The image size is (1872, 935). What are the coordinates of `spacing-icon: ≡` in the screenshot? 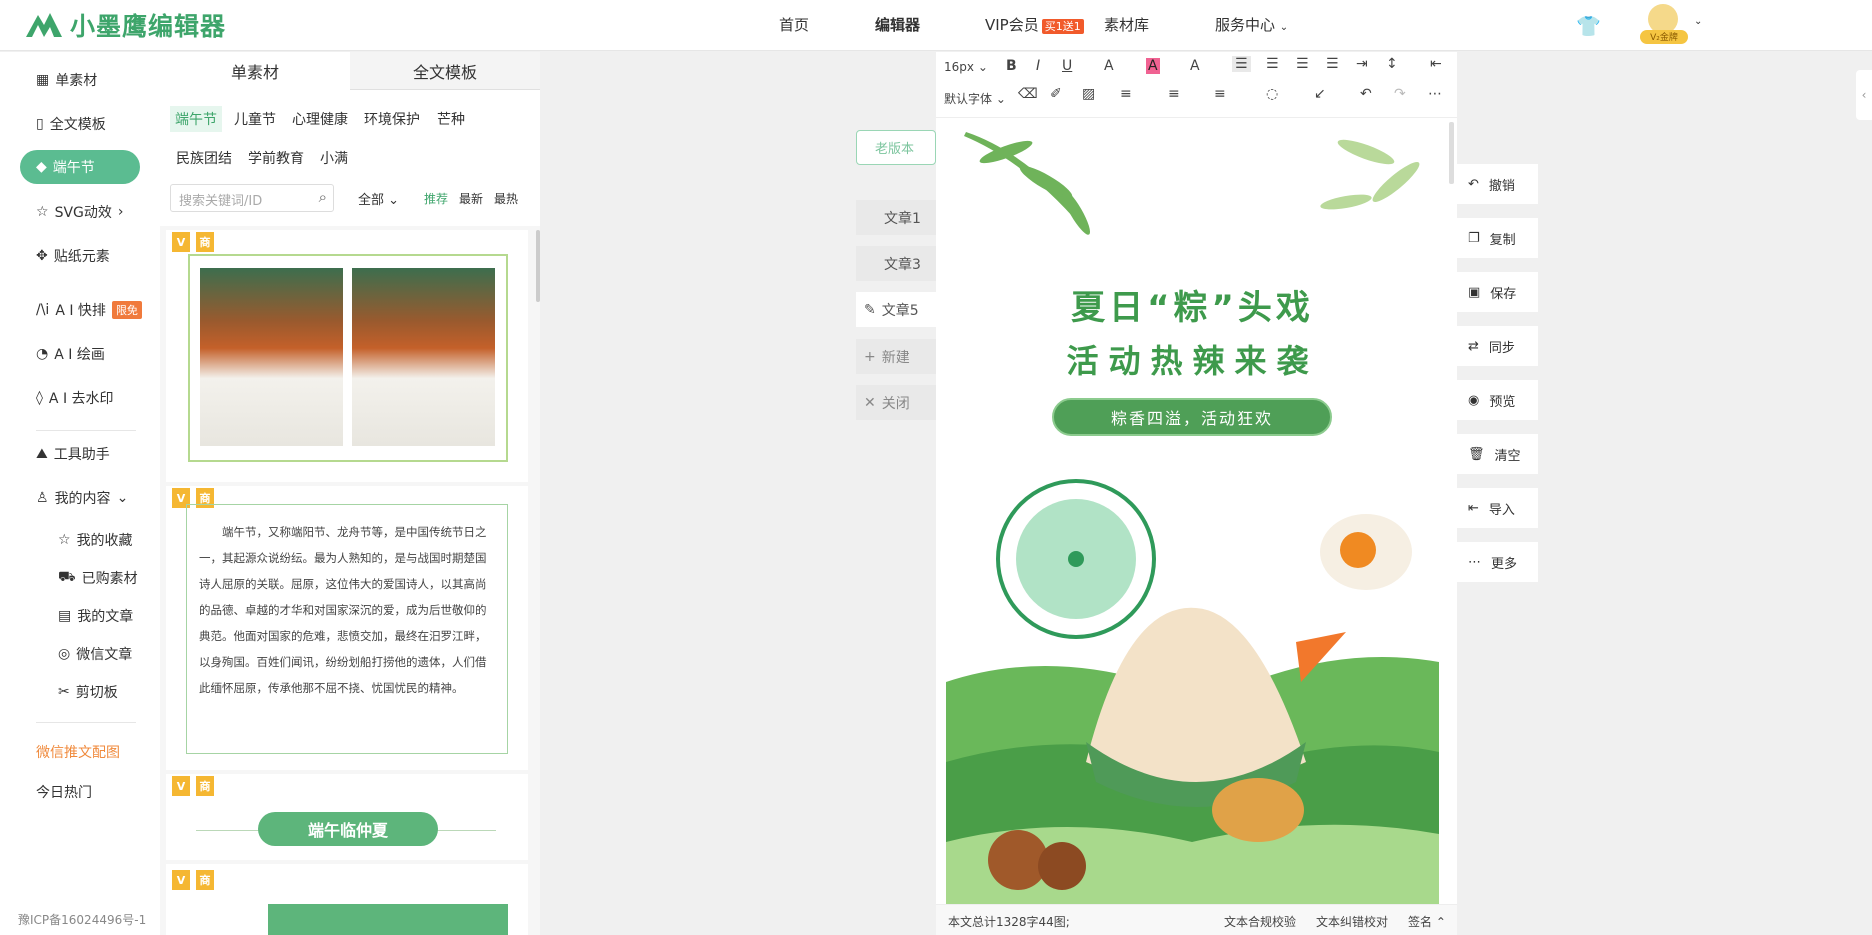 It's located at (1174, 94).